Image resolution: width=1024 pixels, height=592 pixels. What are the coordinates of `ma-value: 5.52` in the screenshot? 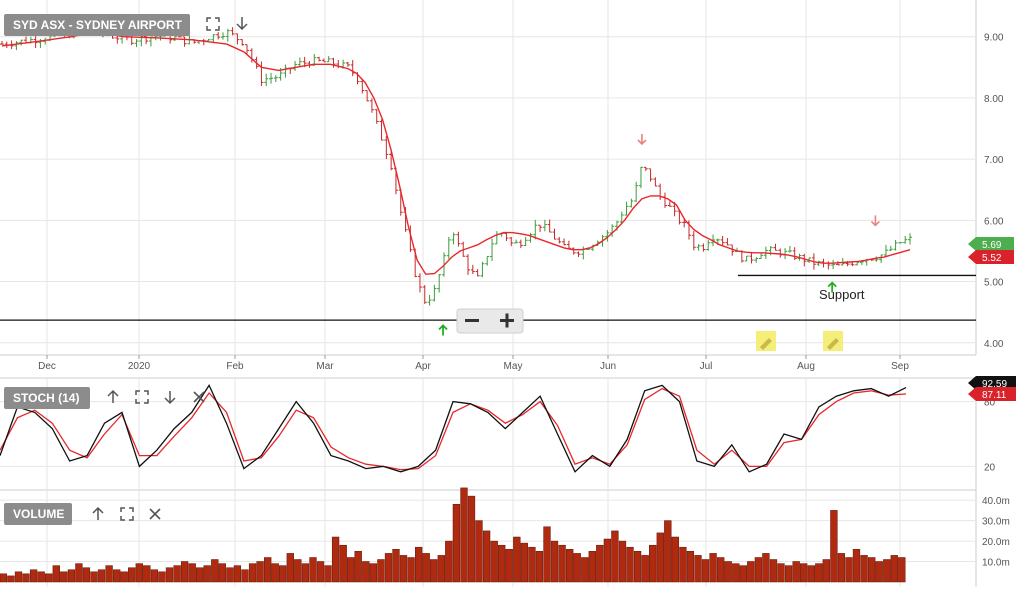 It's located at (992, 258).